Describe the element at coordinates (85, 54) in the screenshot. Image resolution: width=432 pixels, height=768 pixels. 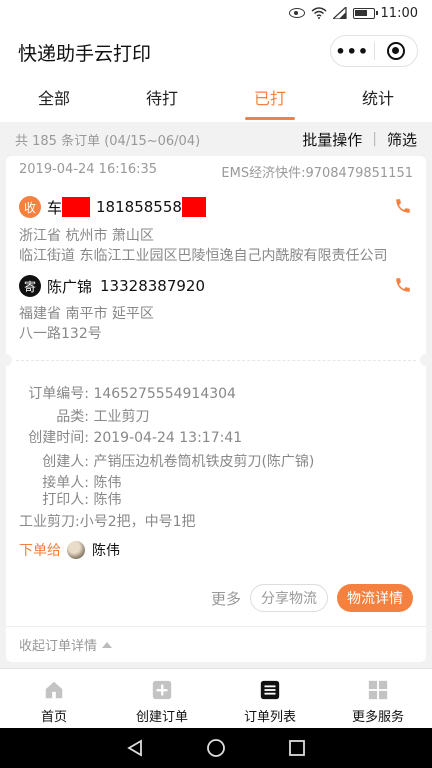
I see `page-title: 快递助手云打印` at that location.